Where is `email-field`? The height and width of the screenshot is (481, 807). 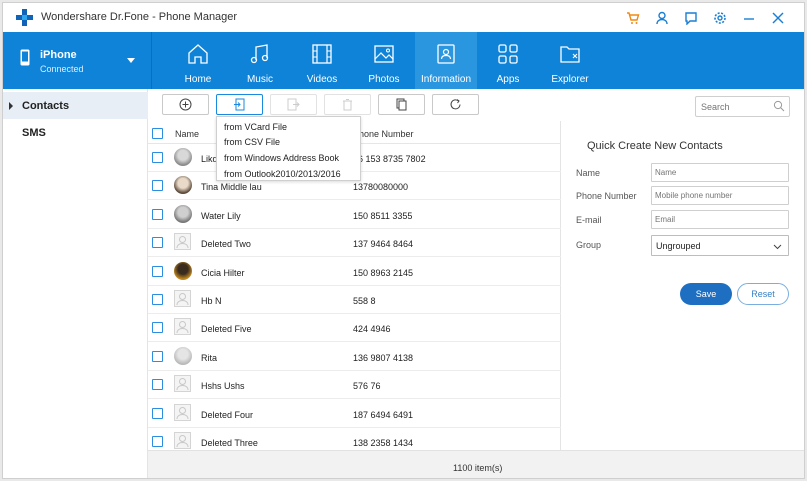 email-field is located at coordinates (720, 219).